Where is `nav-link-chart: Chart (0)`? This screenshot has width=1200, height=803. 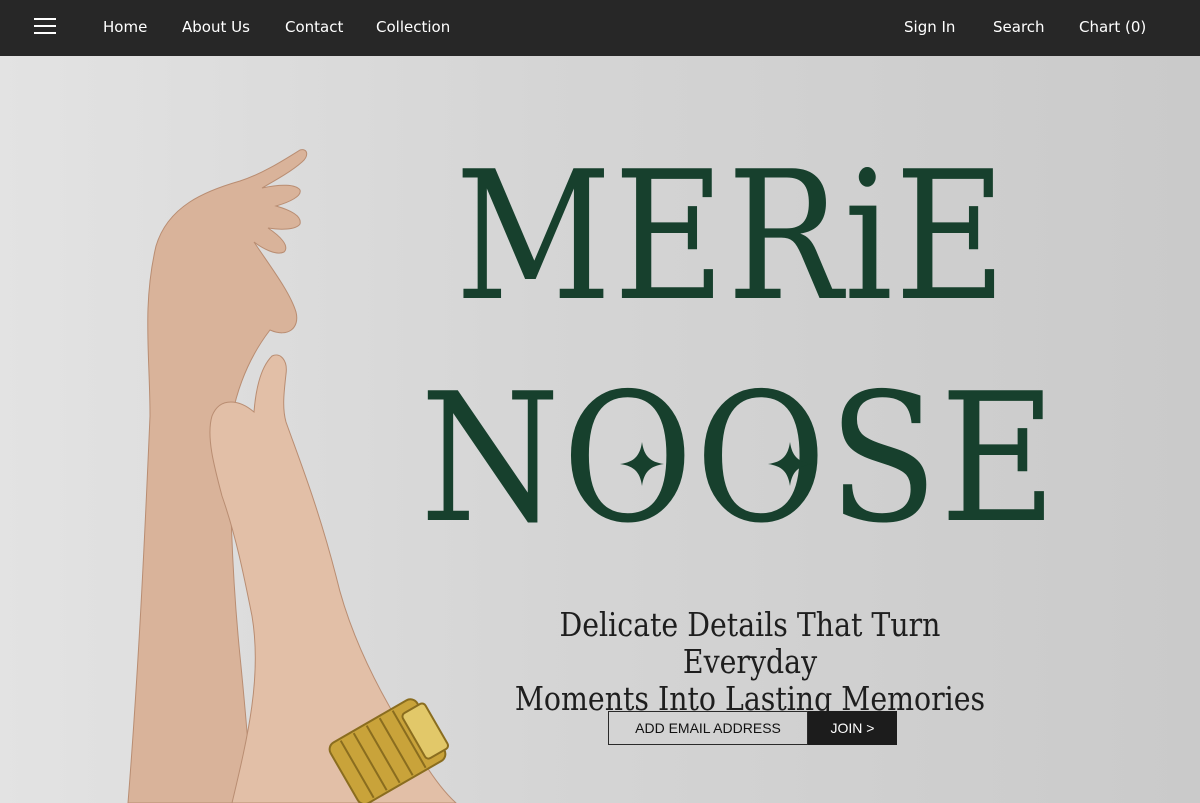
nav-link-chart: Chart (0) is located at coordinates (1112, 27).